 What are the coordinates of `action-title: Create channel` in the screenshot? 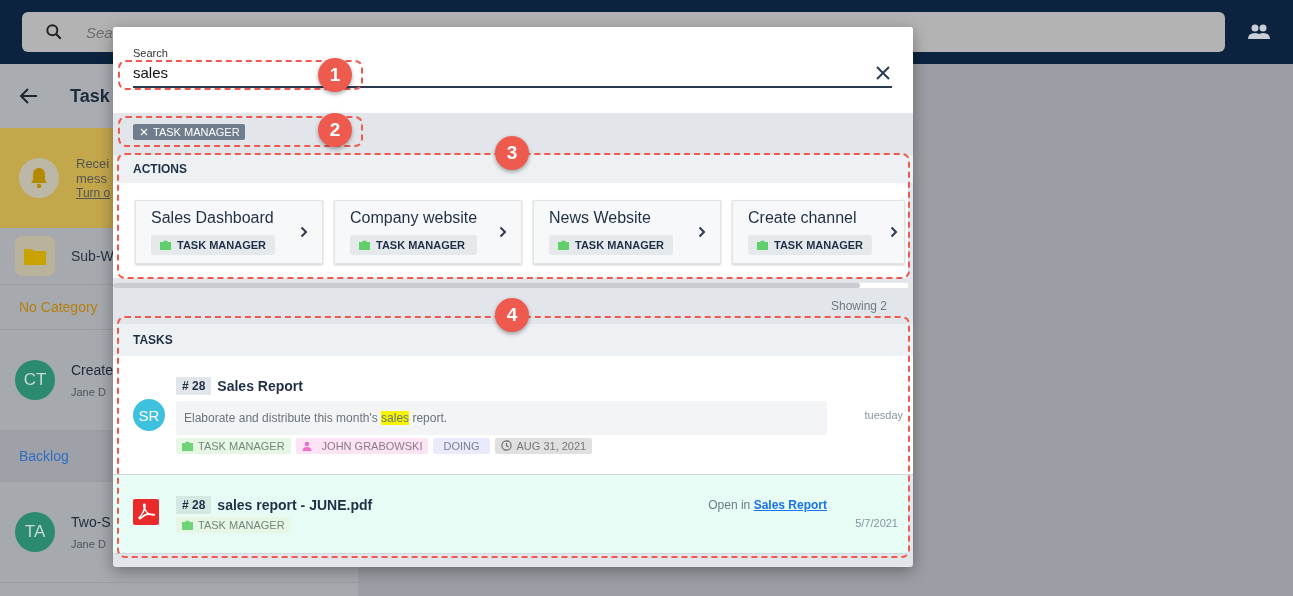 It's located at (803, 218).